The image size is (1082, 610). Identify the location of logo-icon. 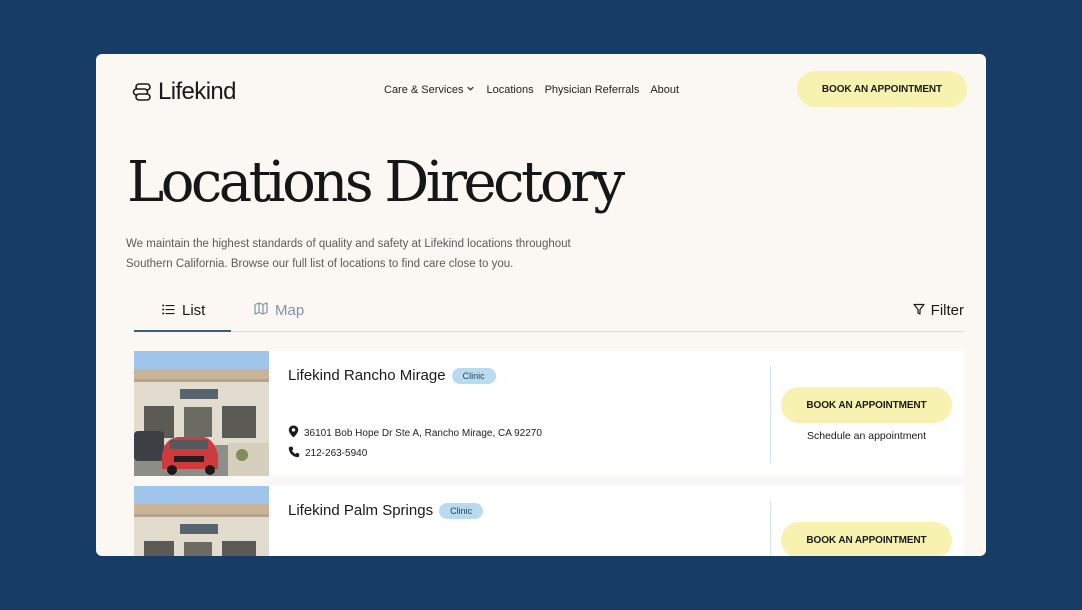
(142, 92).